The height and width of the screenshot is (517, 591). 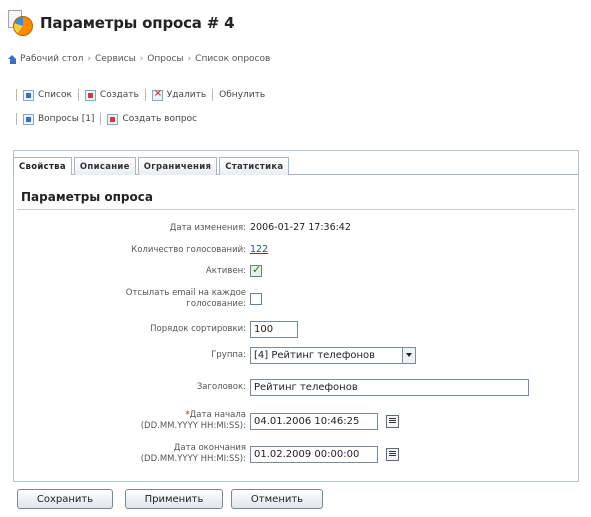 I want to click on sort-order-label: Порядок сортировки:, so click(x=198, y=329).